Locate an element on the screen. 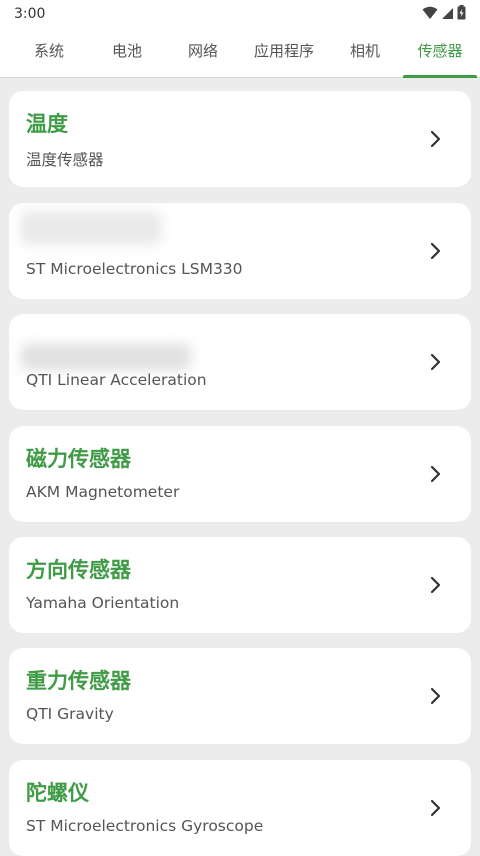 This screenshot has width=480, height=856. sensor-subtitle: AKM Magnetometer is located at coordinates (103, 492).